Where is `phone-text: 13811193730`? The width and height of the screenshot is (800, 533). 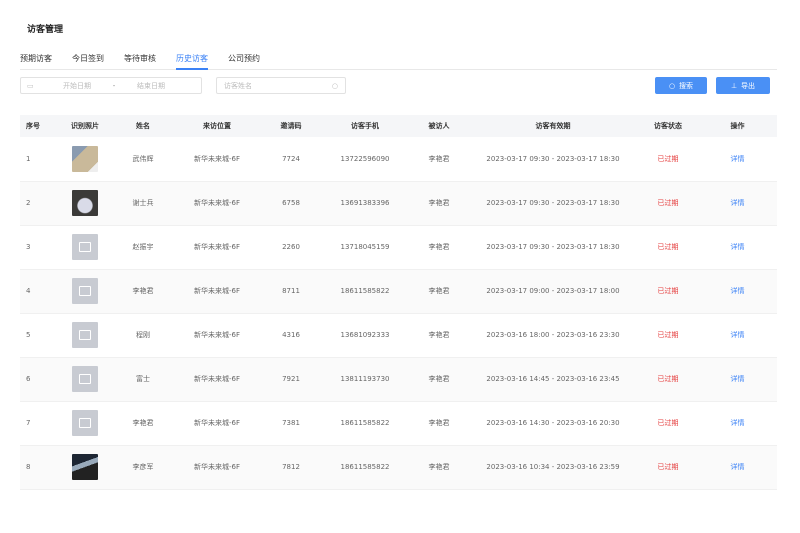
phone-text: 13811193730 is located at coordinates (365, 379).